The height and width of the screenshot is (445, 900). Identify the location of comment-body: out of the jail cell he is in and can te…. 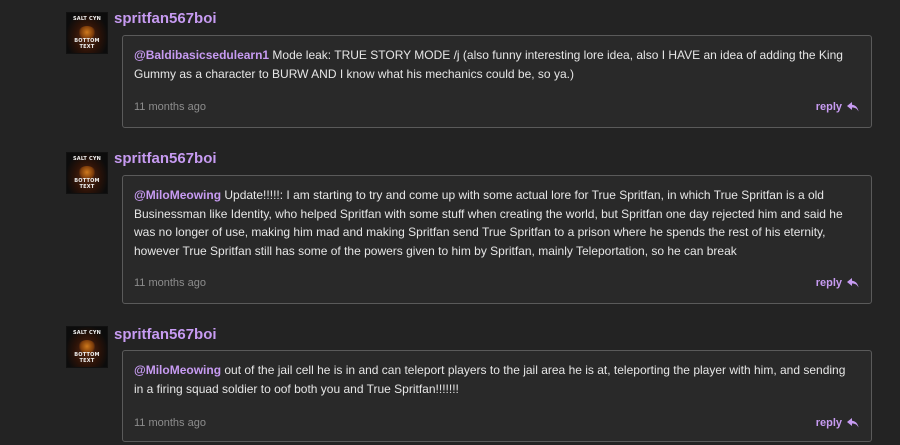
(490, 379).